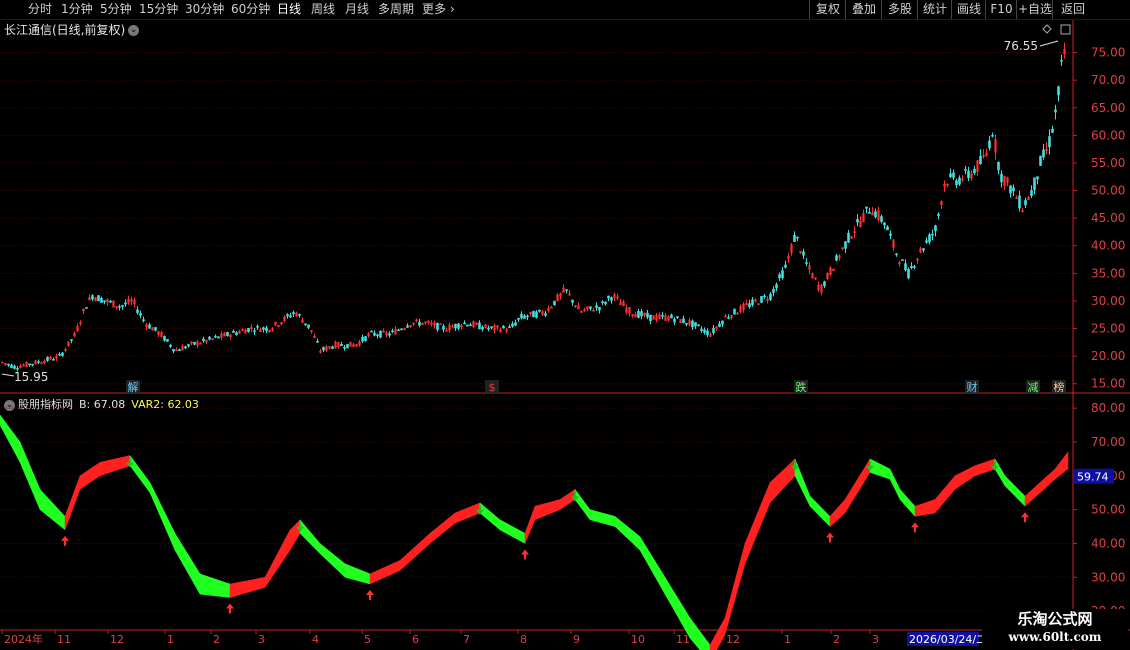 This screenshot has width=1130, height=650. Describe the element at coordinates (23, 639) in the screenshot. I see `xaxis-label: 2024年` at that location.